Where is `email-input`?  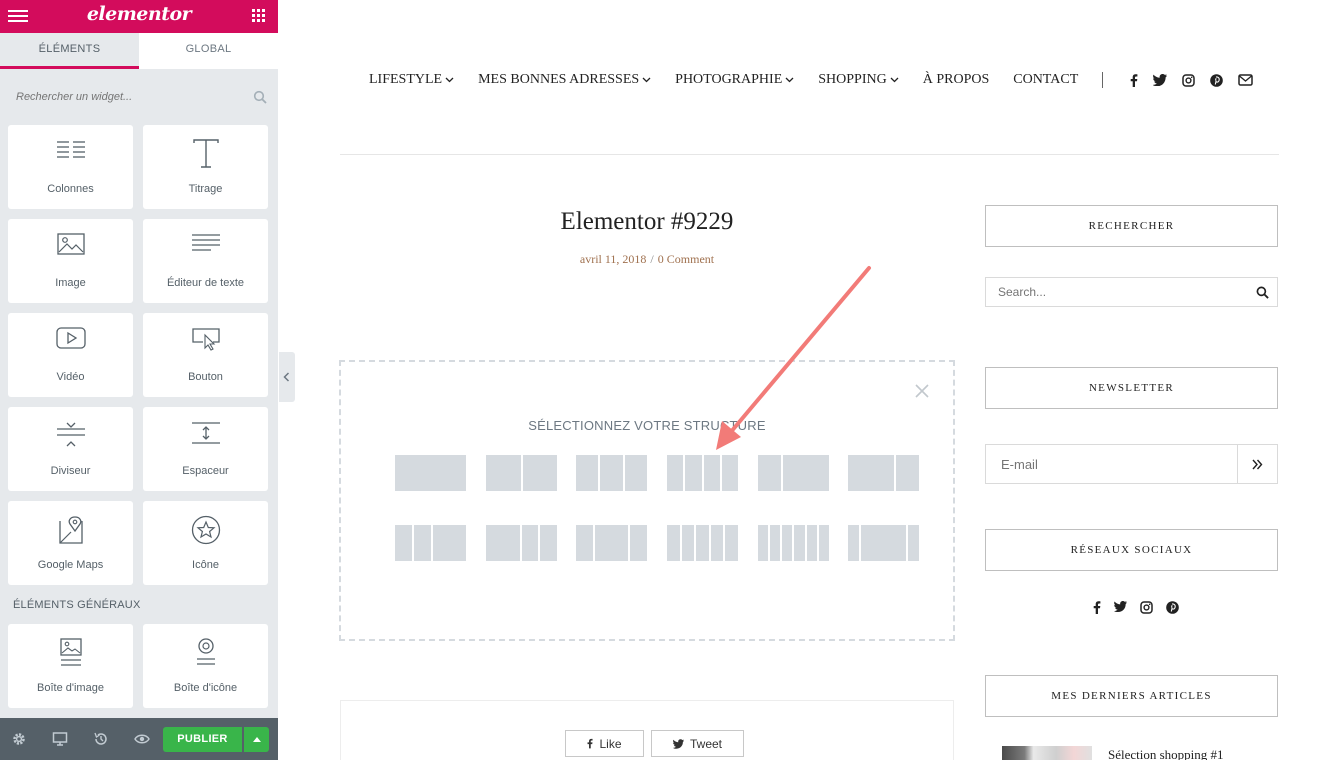
email-input is located at coordinates (1111, 464).